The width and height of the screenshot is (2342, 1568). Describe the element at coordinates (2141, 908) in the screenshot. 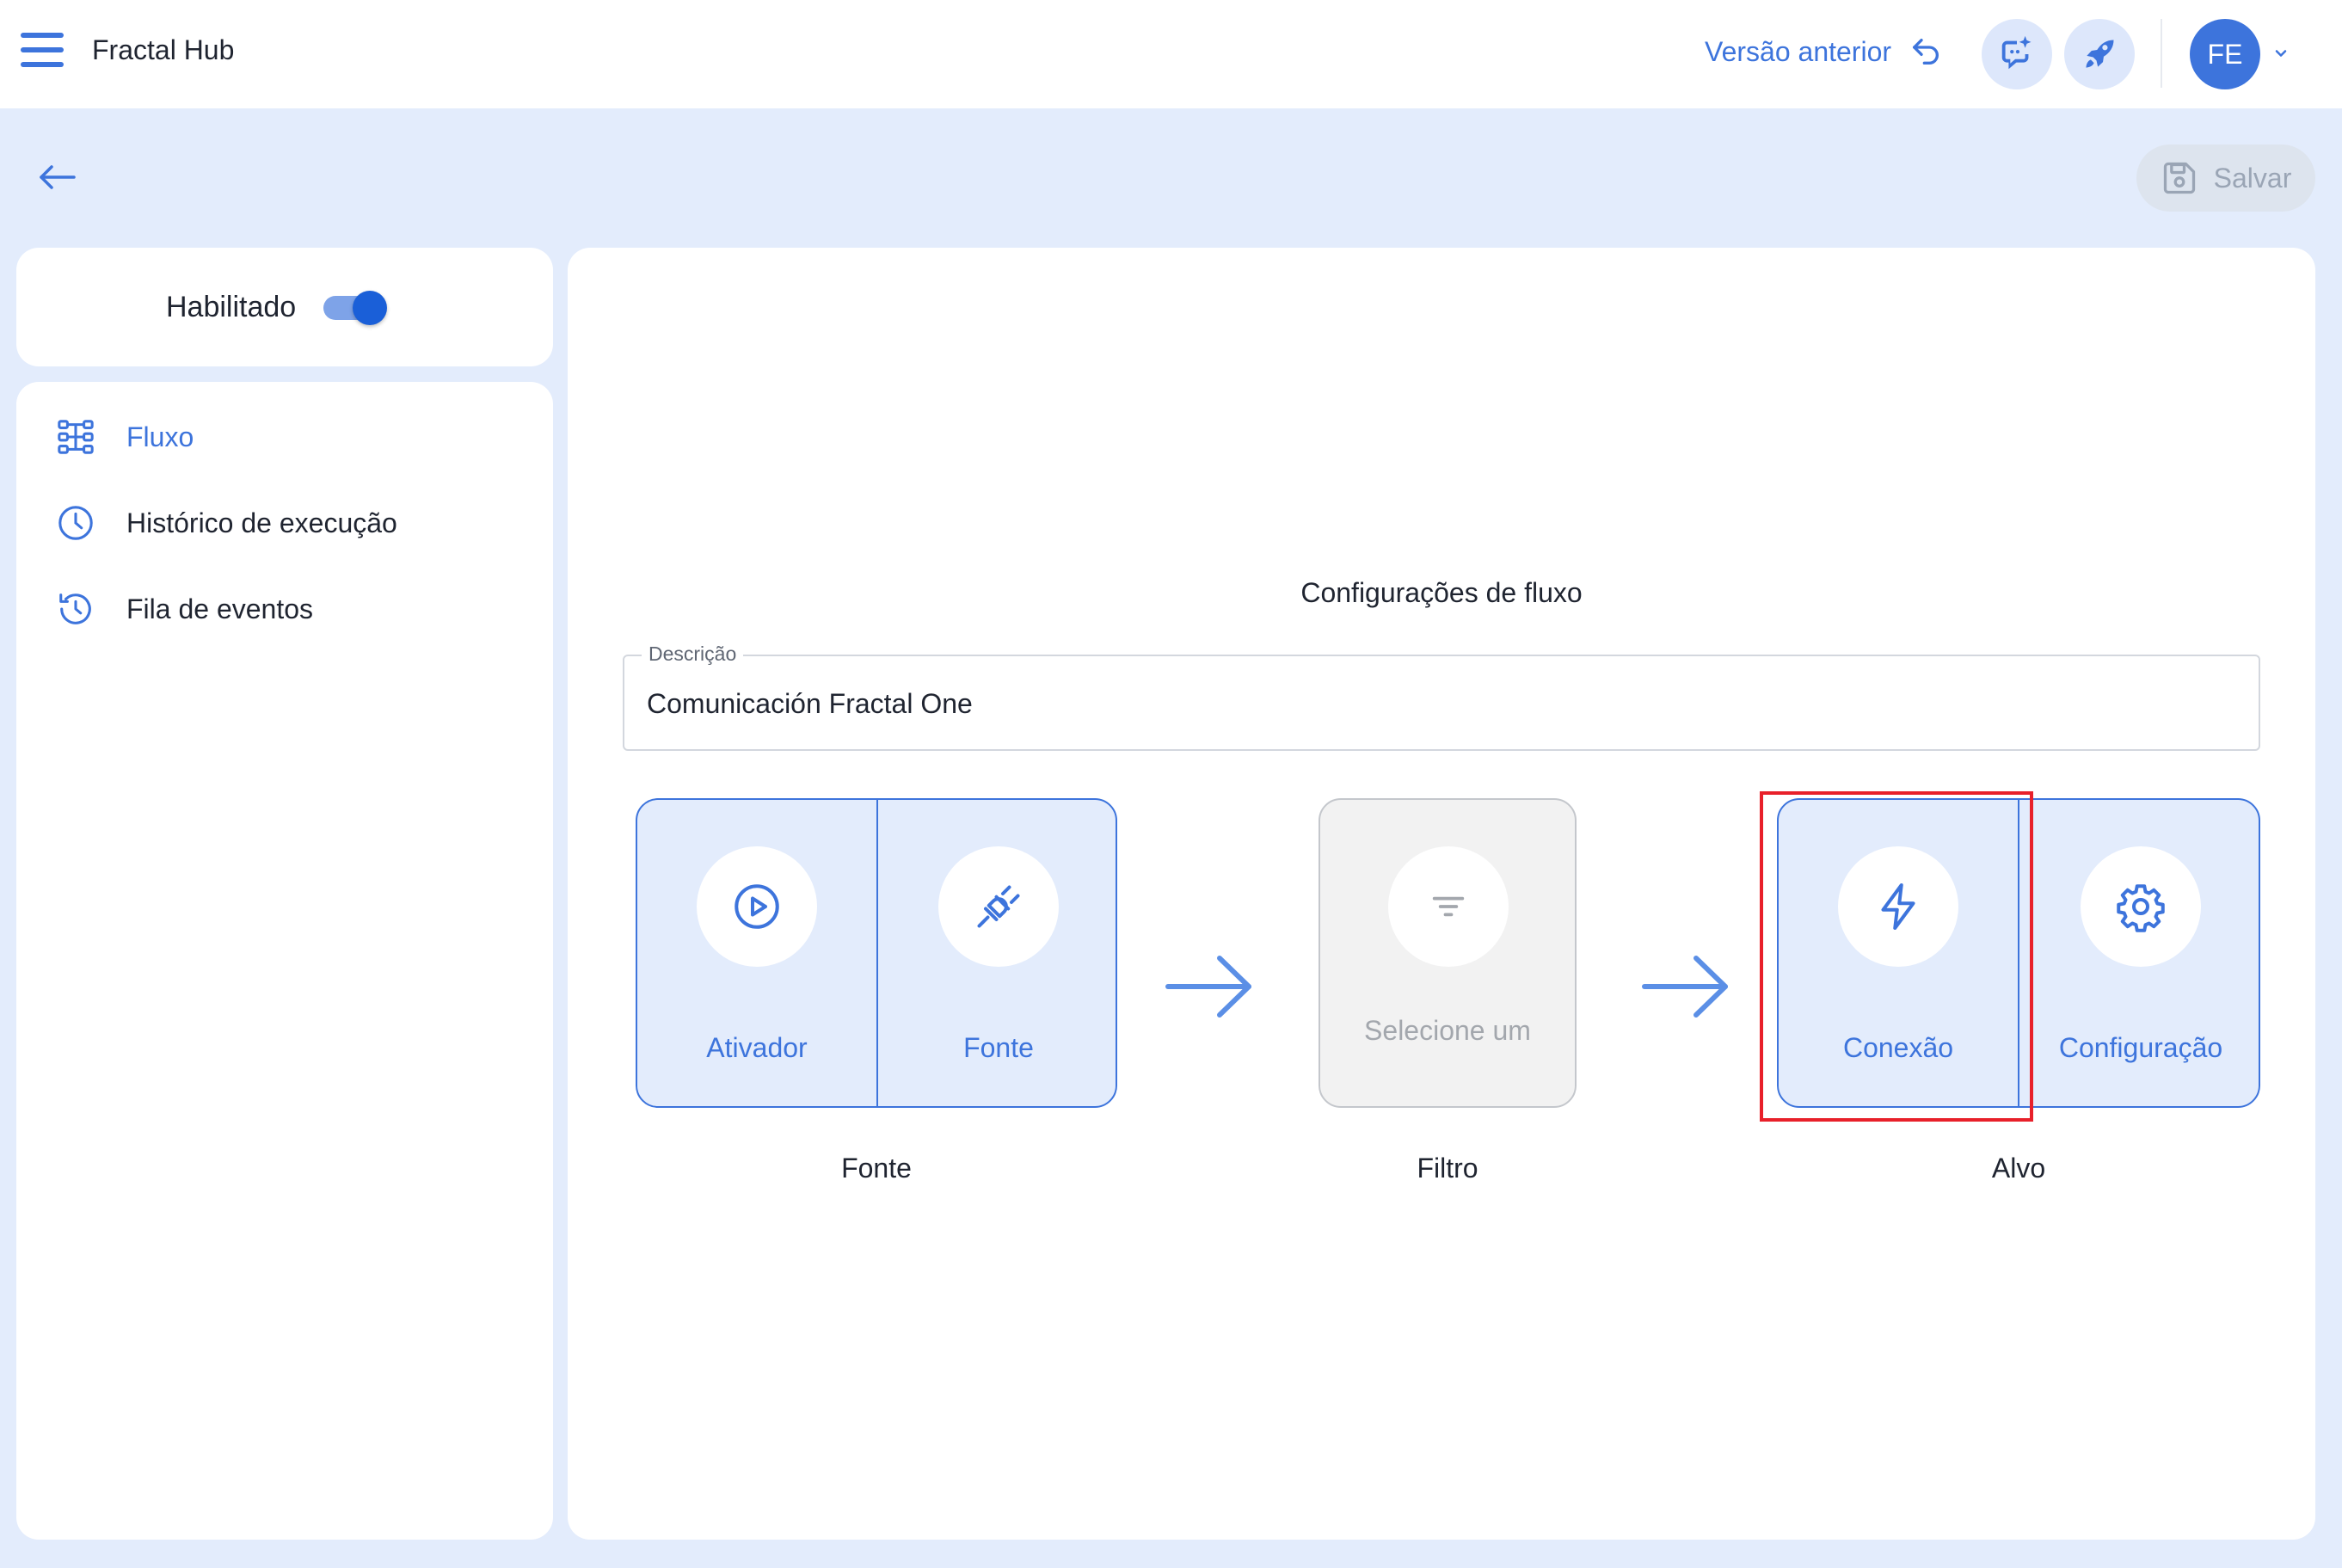

I see `gear-icon` at that location.